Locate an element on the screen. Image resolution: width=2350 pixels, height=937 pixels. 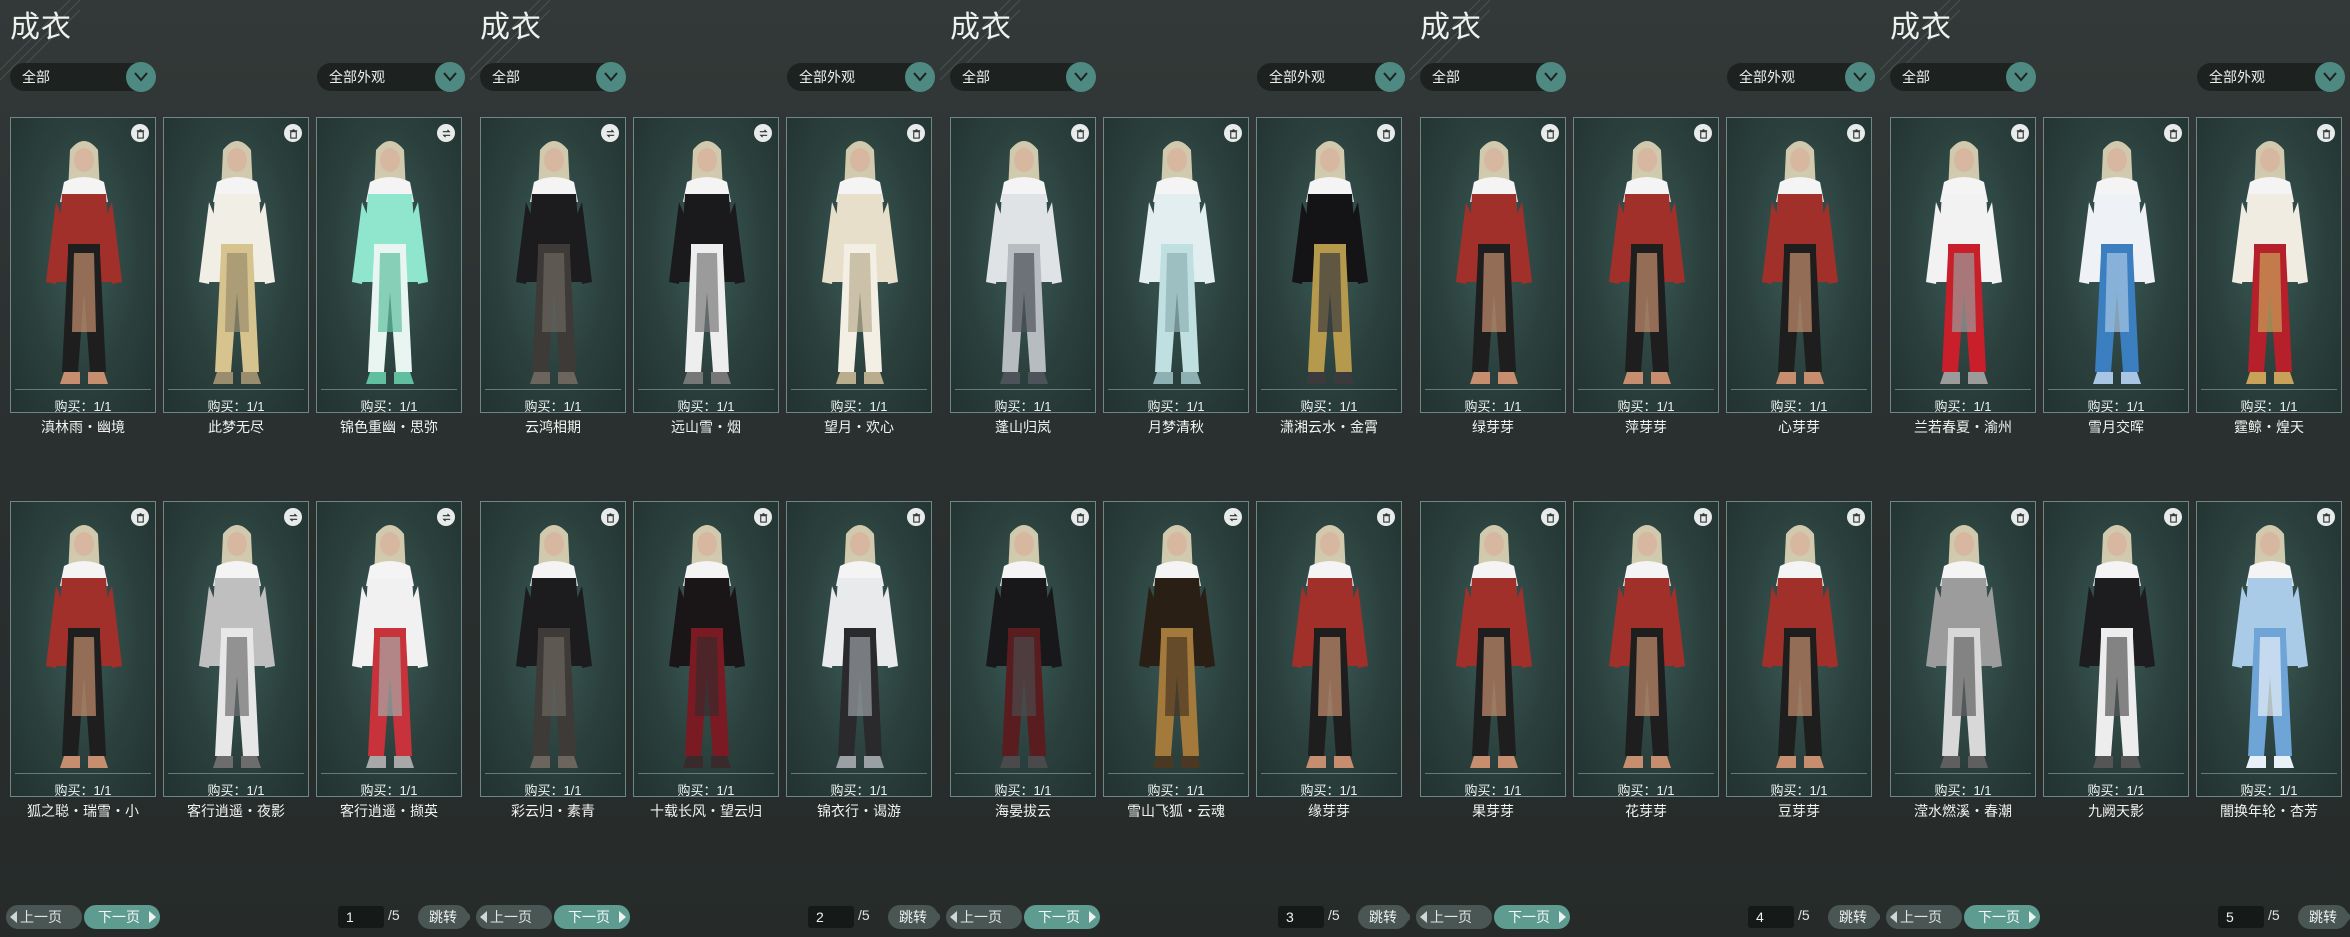
page-number-input: 5 is located at coordinates (2241, 917).